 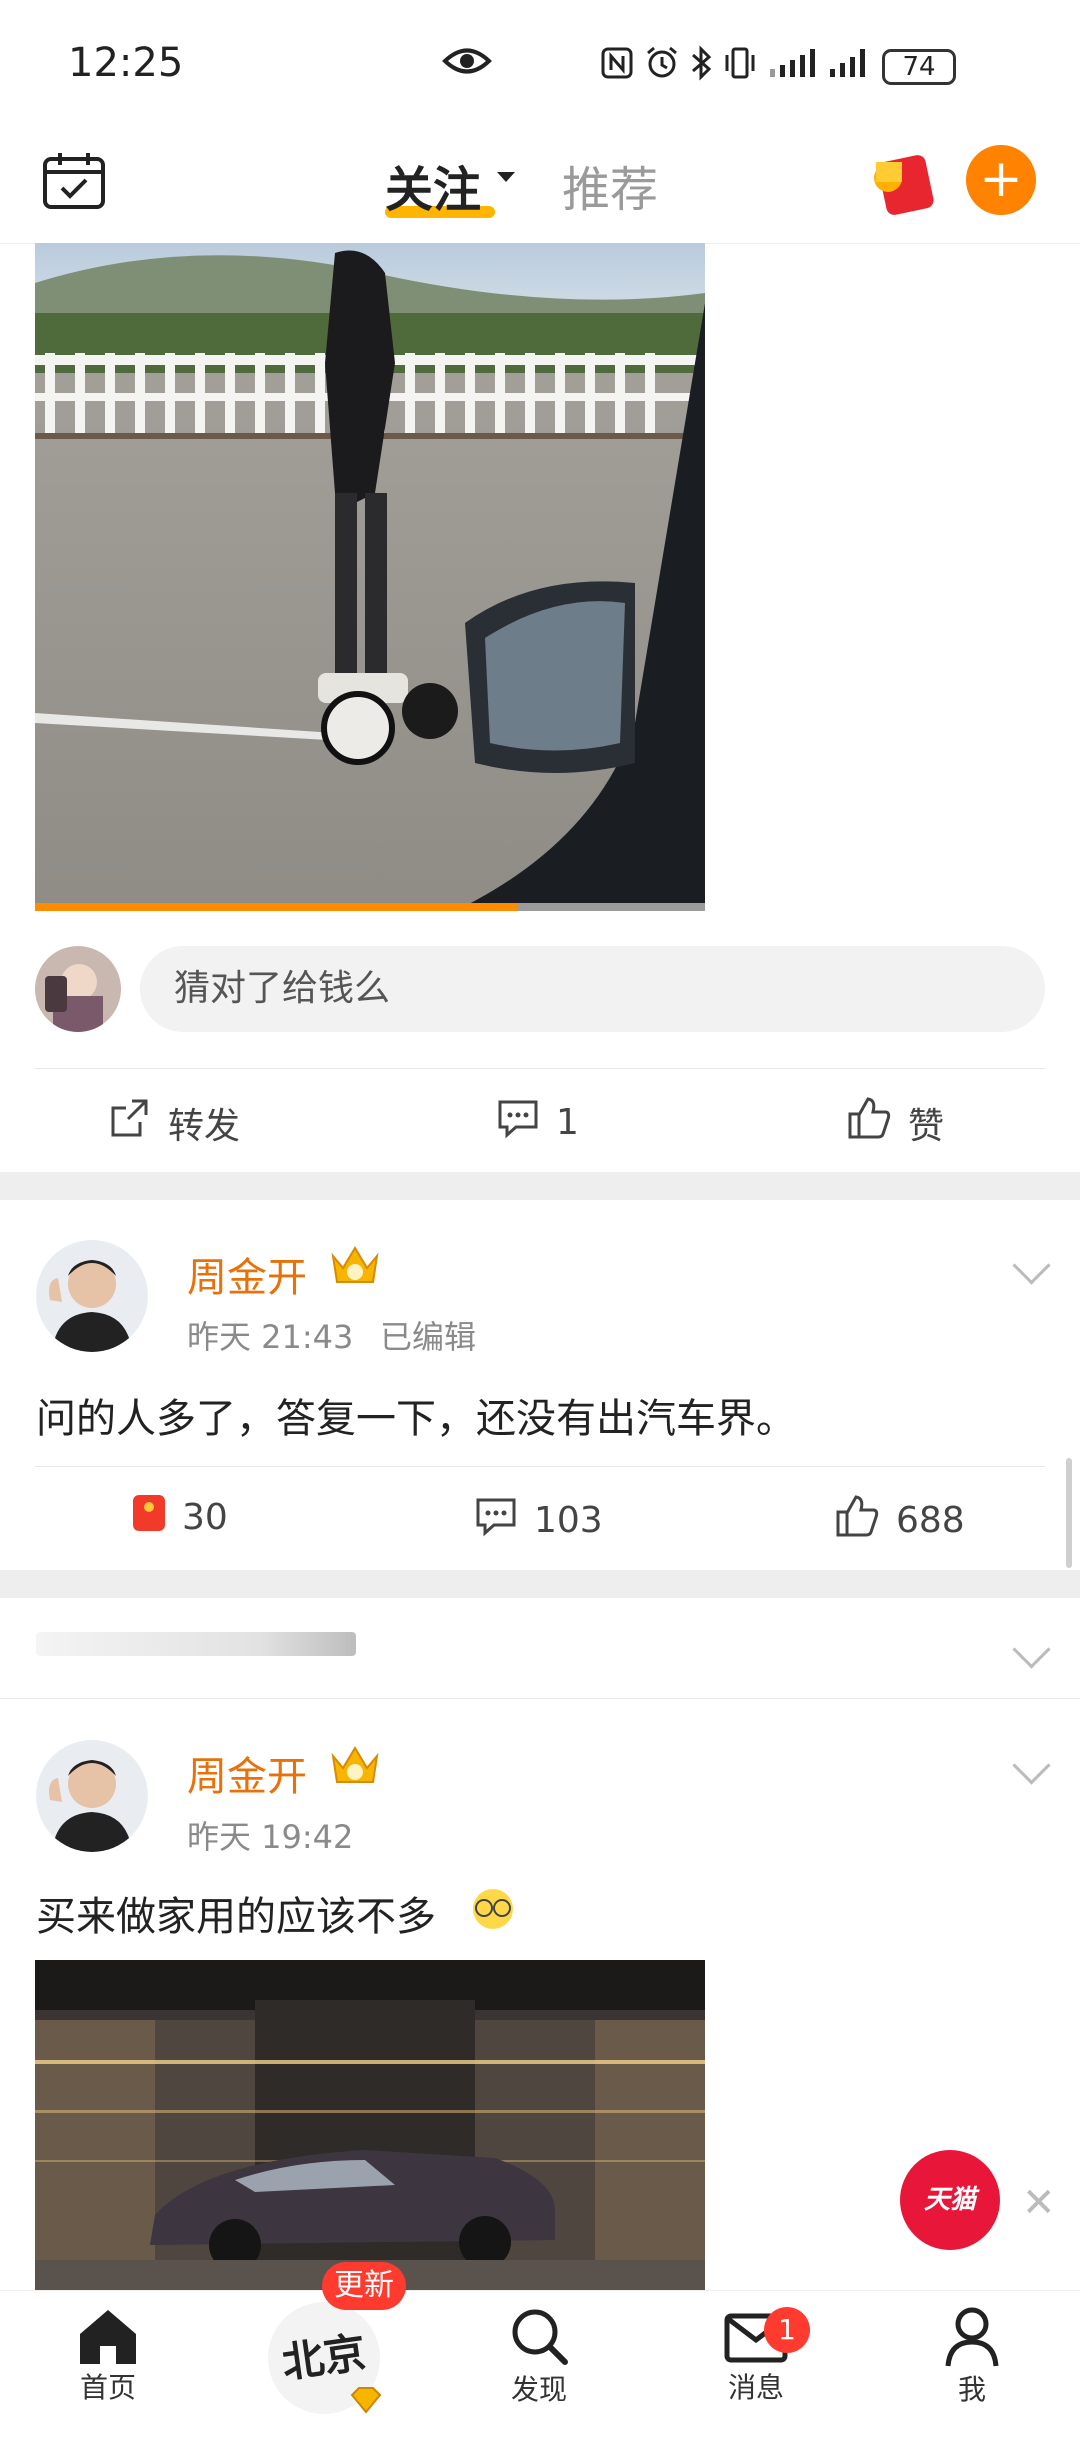 I want to click on home-icon, so click(x=108, y=2336).